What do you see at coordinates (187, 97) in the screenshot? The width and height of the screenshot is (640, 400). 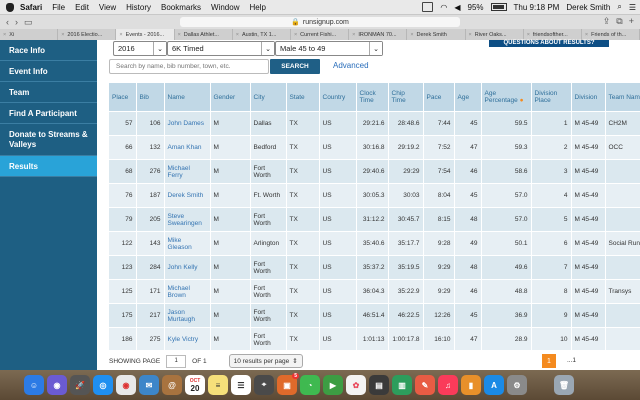 I see `column-header: Name` at bounding box center [187, 97].